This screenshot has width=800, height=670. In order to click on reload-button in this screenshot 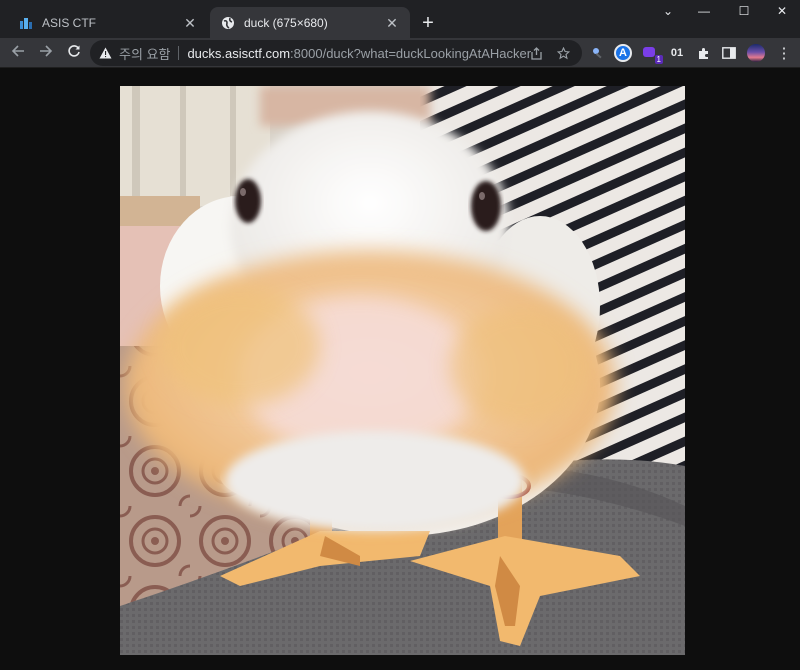, I will do `click(74, 53)`.